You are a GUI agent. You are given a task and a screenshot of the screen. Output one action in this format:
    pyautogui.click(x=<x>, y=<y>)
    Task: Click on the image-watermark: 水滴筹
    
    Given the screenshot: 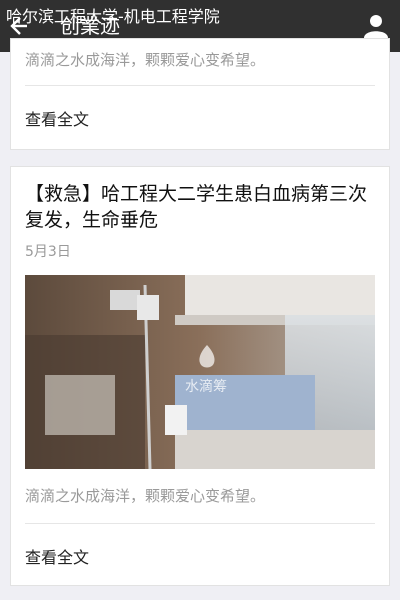 What is the action you would take?
    pyautogui.click(x=206, y=386)
    